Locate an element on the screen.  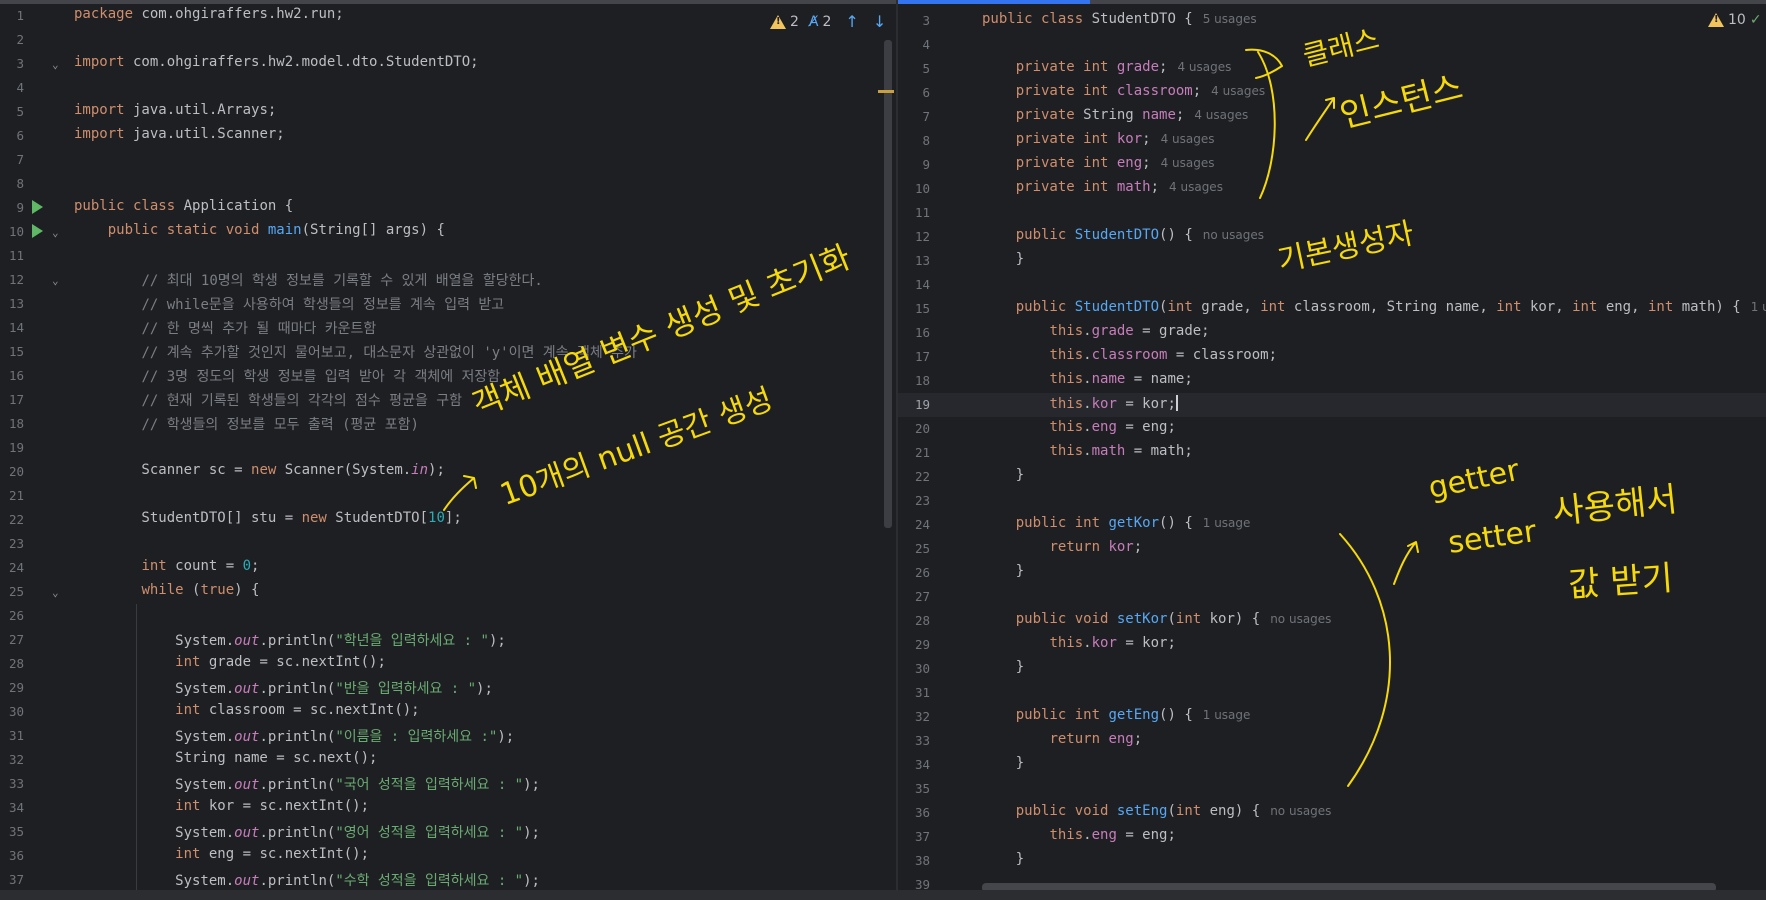
annotation-receive-value: 값 받기 is located at coordinates (1620, 582).